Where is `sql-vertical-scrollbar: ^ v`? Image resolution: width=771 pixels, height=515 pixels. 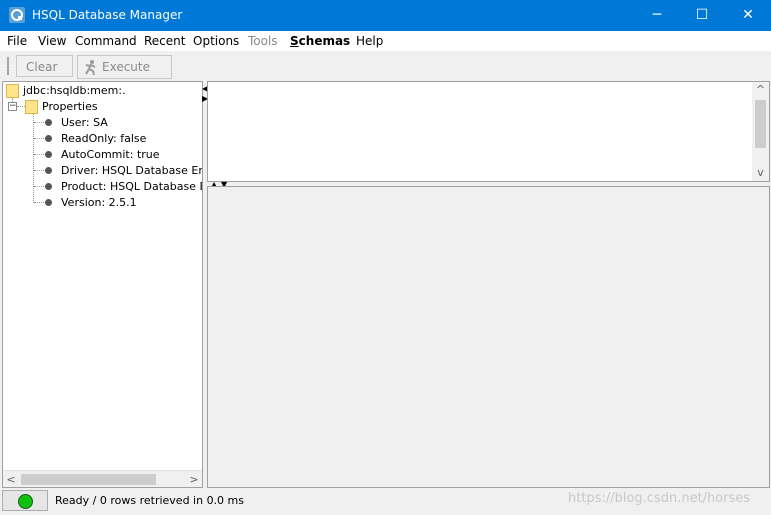 sql-vertical-scrollbar: ^ v is located at coordinates (760, 131).